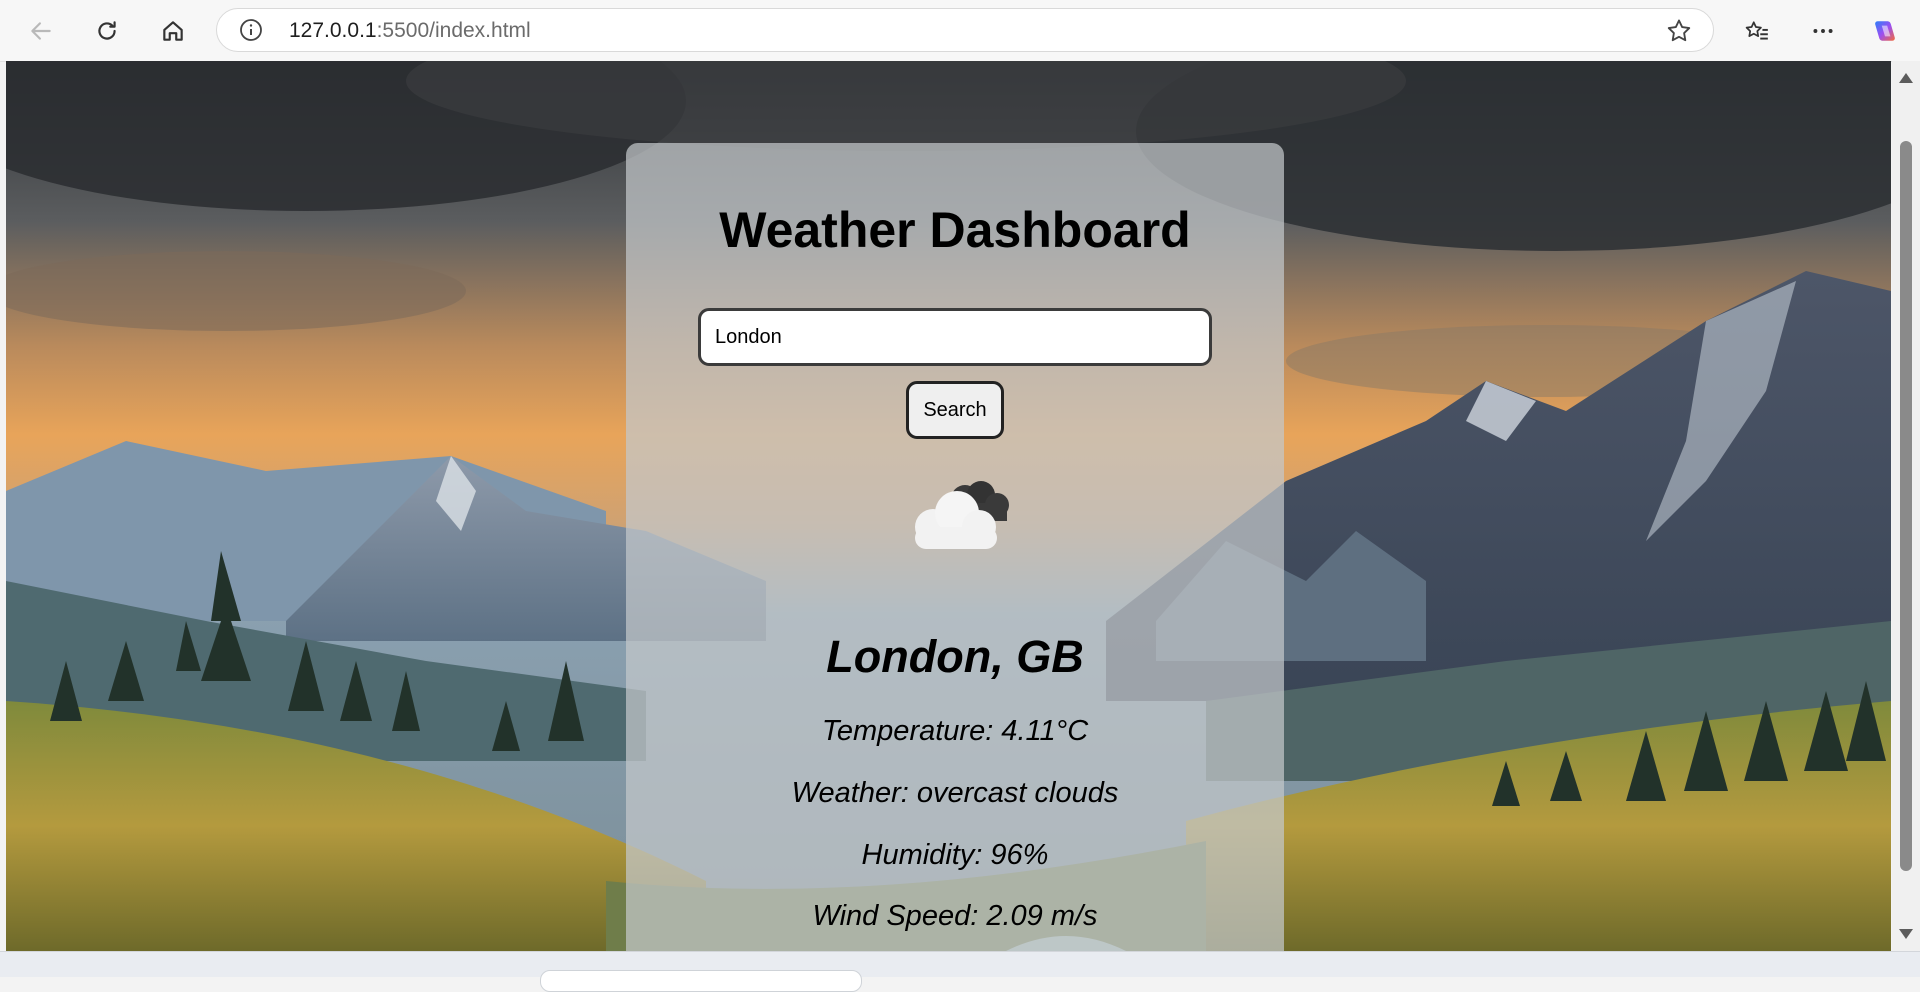  I want to click on copilot-button, so click(1885, 31).